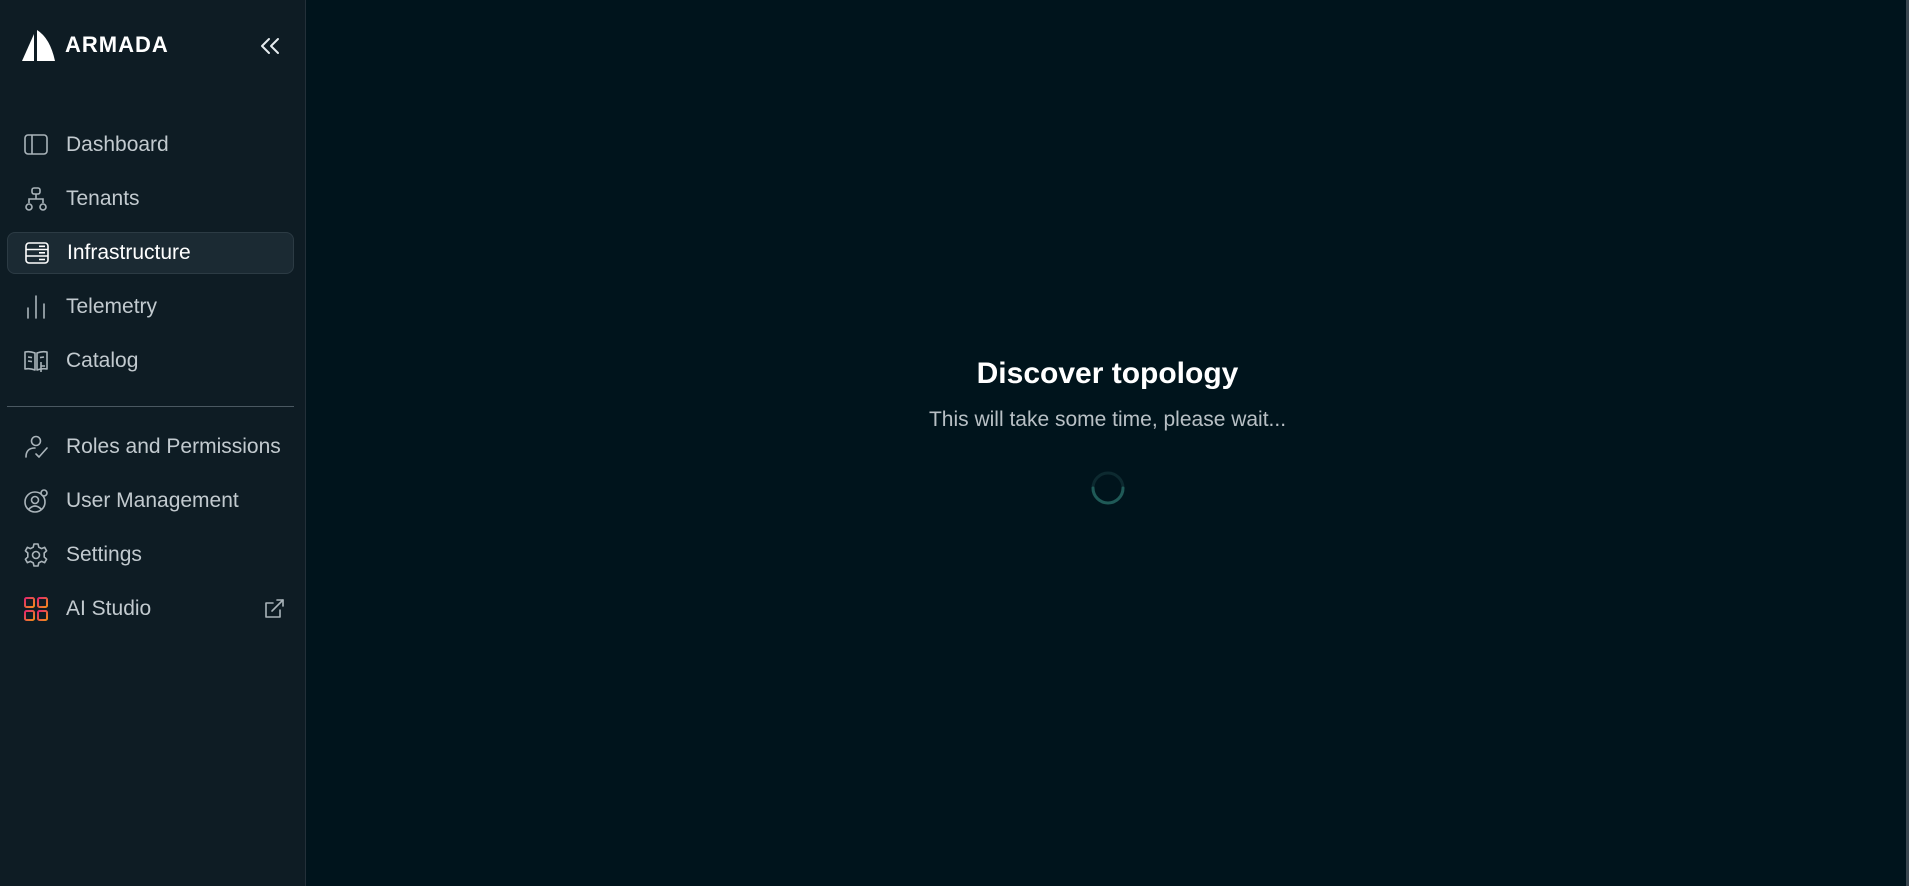 The height and width of the screenshot is (886, 1909). I want to click on sidebar-item-label: User Management, so click(152, 500).